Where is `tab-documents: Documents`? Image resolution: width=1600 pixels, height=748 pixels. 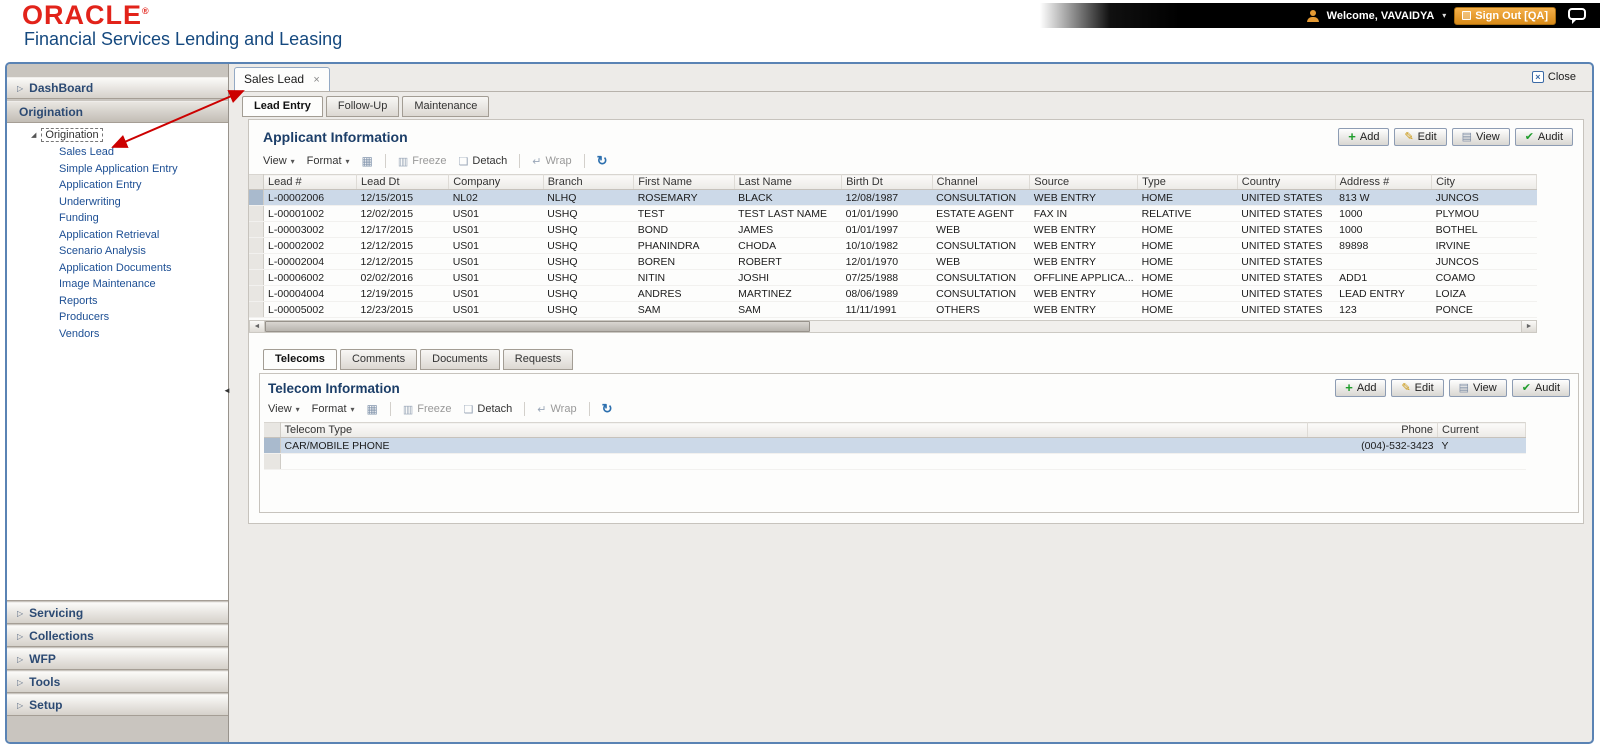
tab-documents: Documents is located at coordinates (460, 359).